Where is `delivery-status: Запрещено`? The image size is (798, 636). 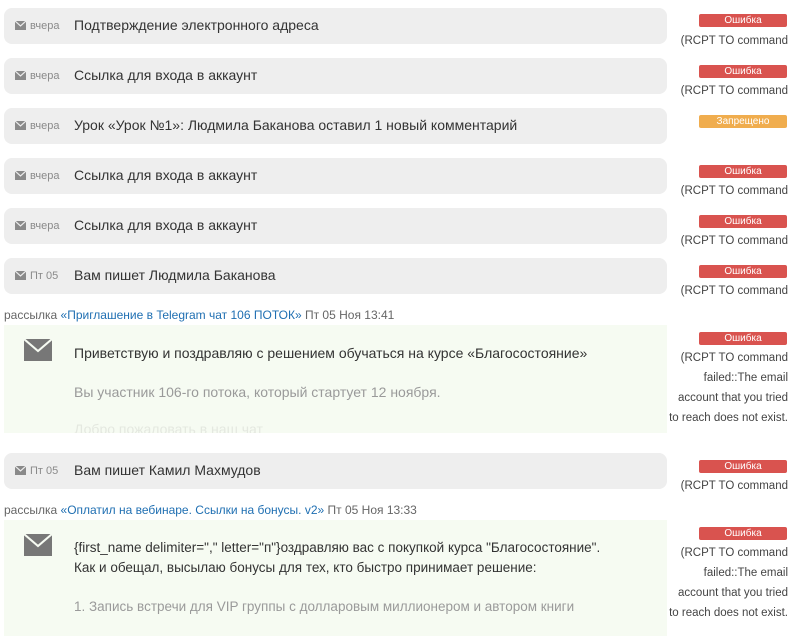
delivery-status: Запрещено is located at coordinates (732, 125).